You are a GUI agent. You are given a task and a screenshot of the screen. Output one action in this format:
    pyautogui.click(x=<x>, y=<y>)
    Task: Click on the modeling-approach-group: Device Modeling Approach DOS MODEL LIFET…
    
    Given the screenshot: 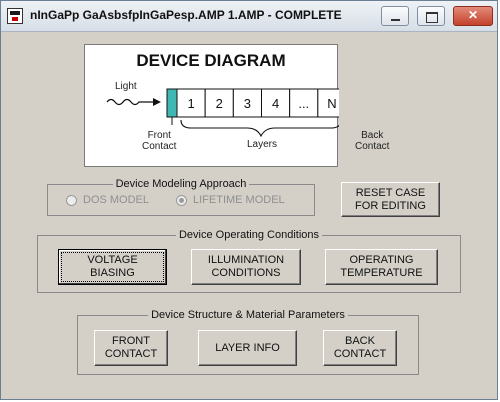 What is the action you would take?
    pyautogui.click(x=181, y=197)
    